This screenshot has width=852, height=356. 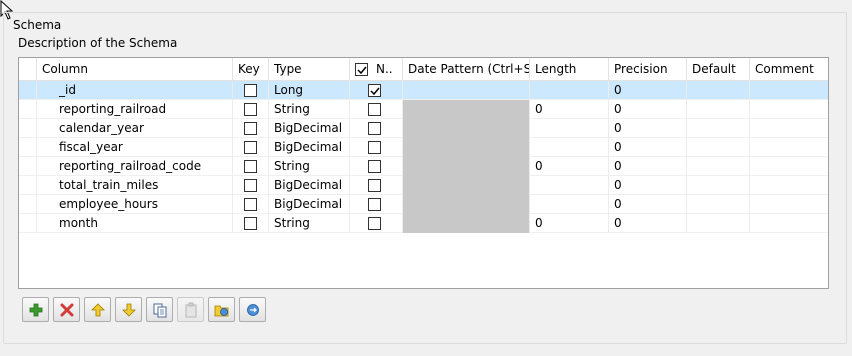 I want to click on column-header-type: Type, so click(x=309, y=69).